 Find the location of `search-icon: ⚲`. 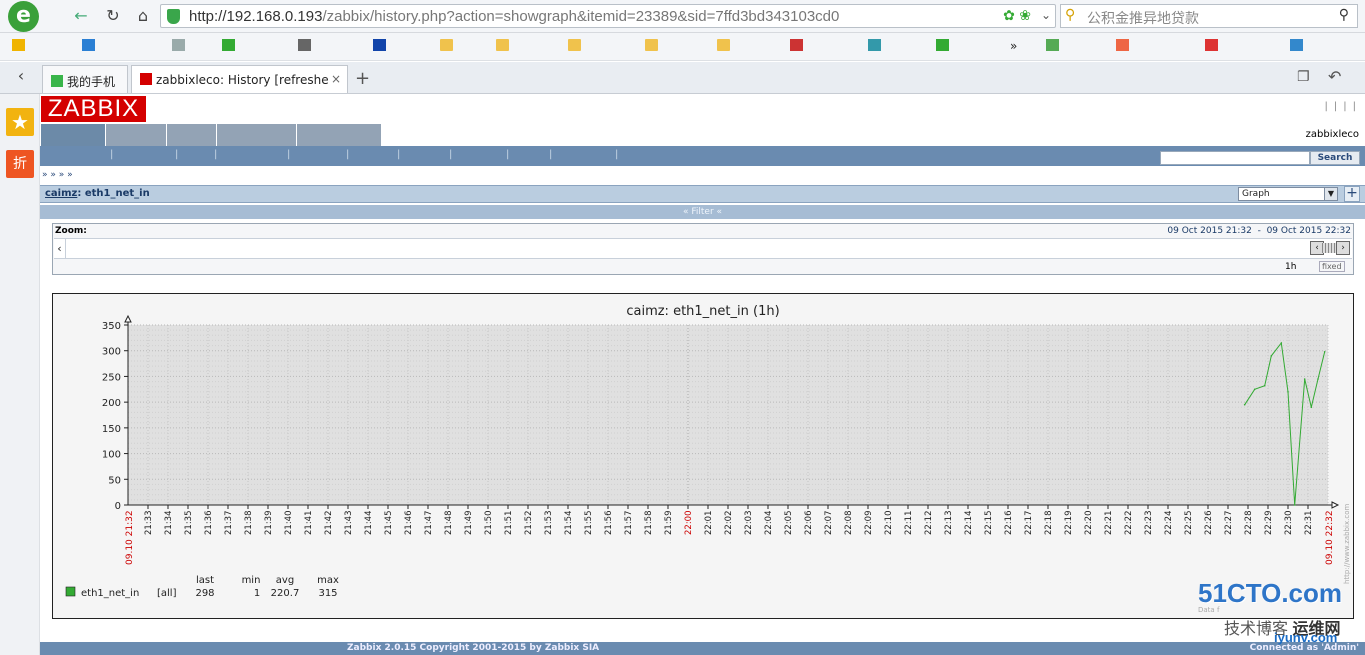

search-icon: ⚲ is located at coordinates (1344, 15).